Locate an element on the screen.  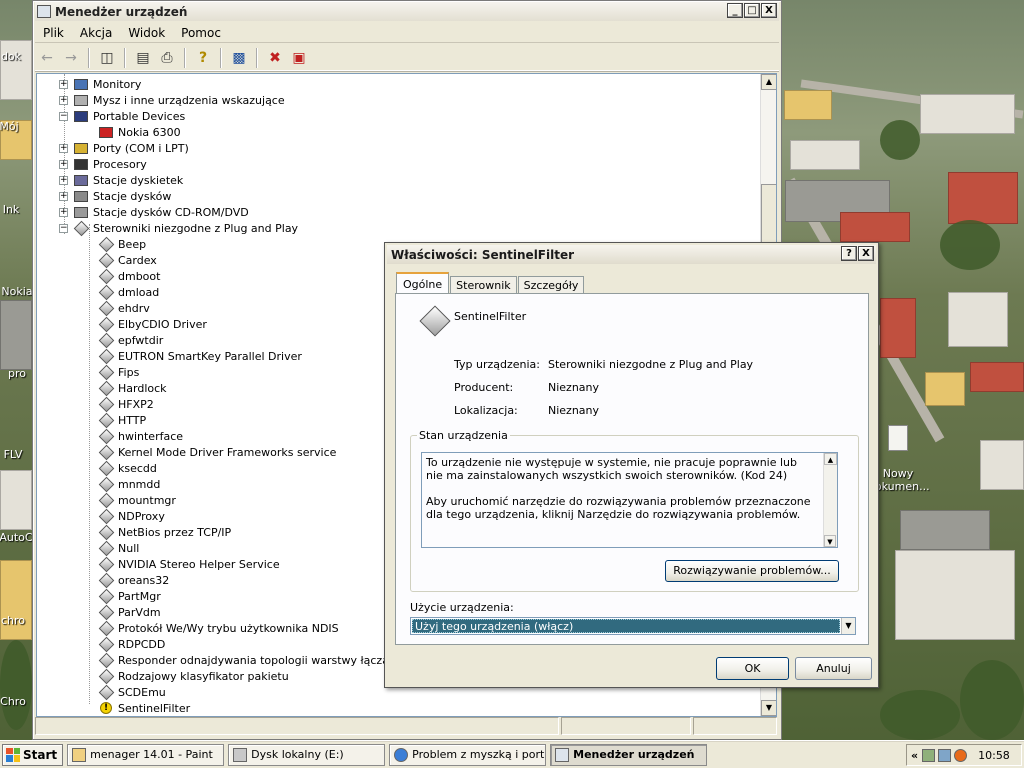
scan-hardware-icon: ▩ is located at coordinates (239, 58).